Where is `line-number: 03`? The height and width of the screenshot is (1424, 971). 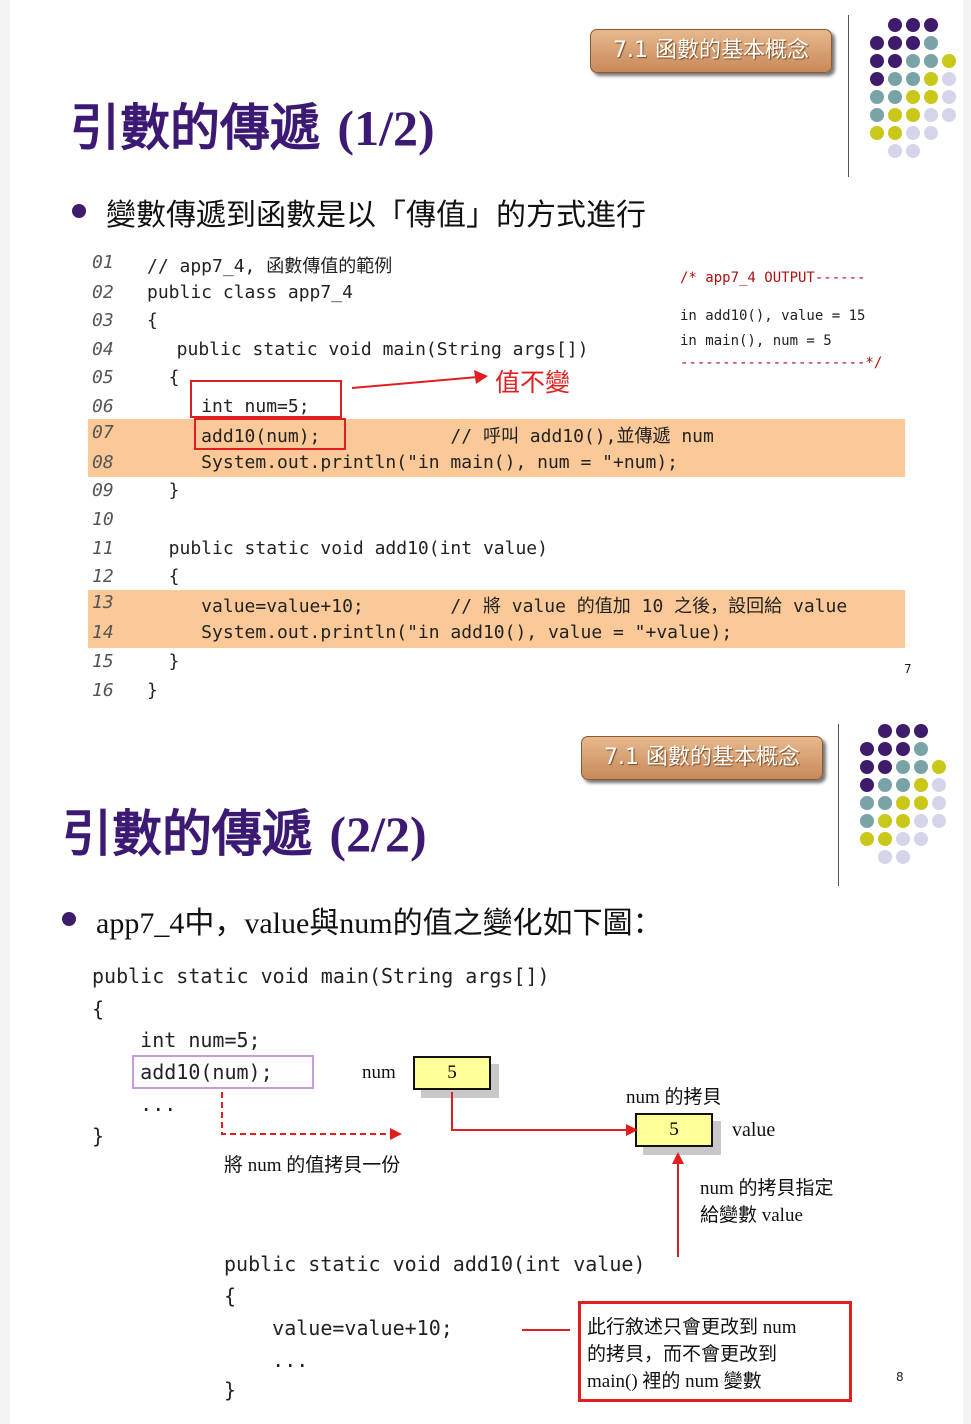 line-number: 03 is located at coordinates (103, 320).